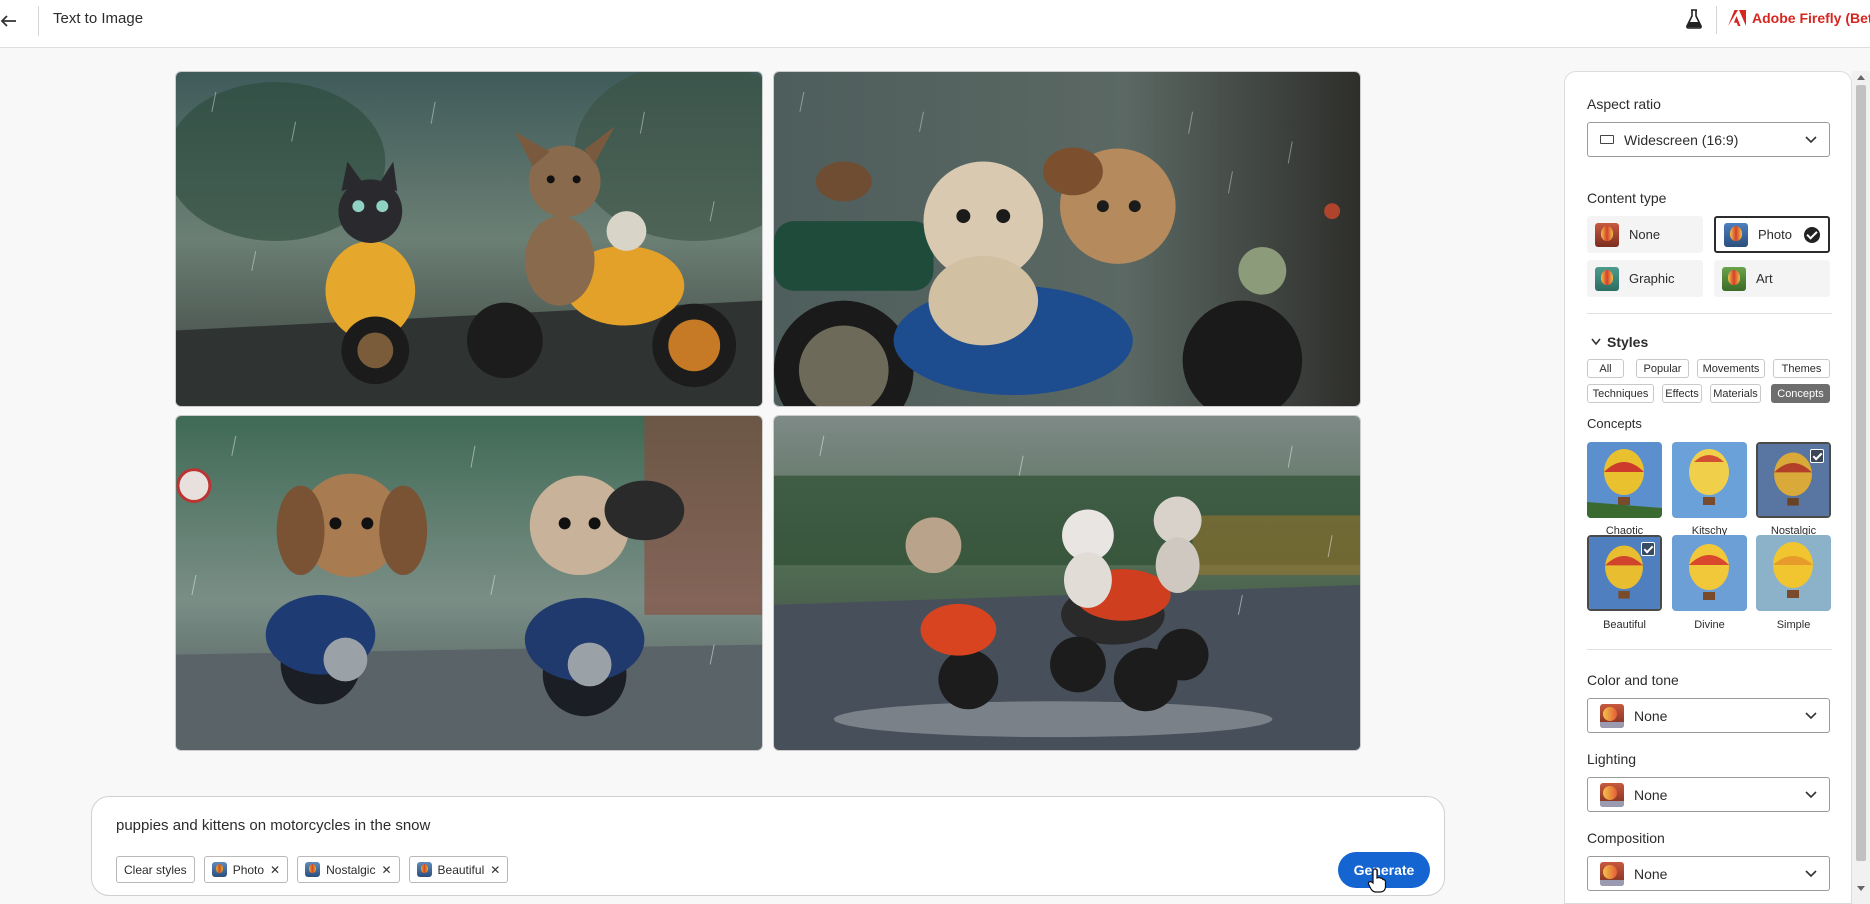 Image resolution: width=1870 pixels, height=904 pixels. Describe the element at coordinates (1624, 104) in the screenshot. I see `aspect-ratio-label: Aspect ratio` at that location.